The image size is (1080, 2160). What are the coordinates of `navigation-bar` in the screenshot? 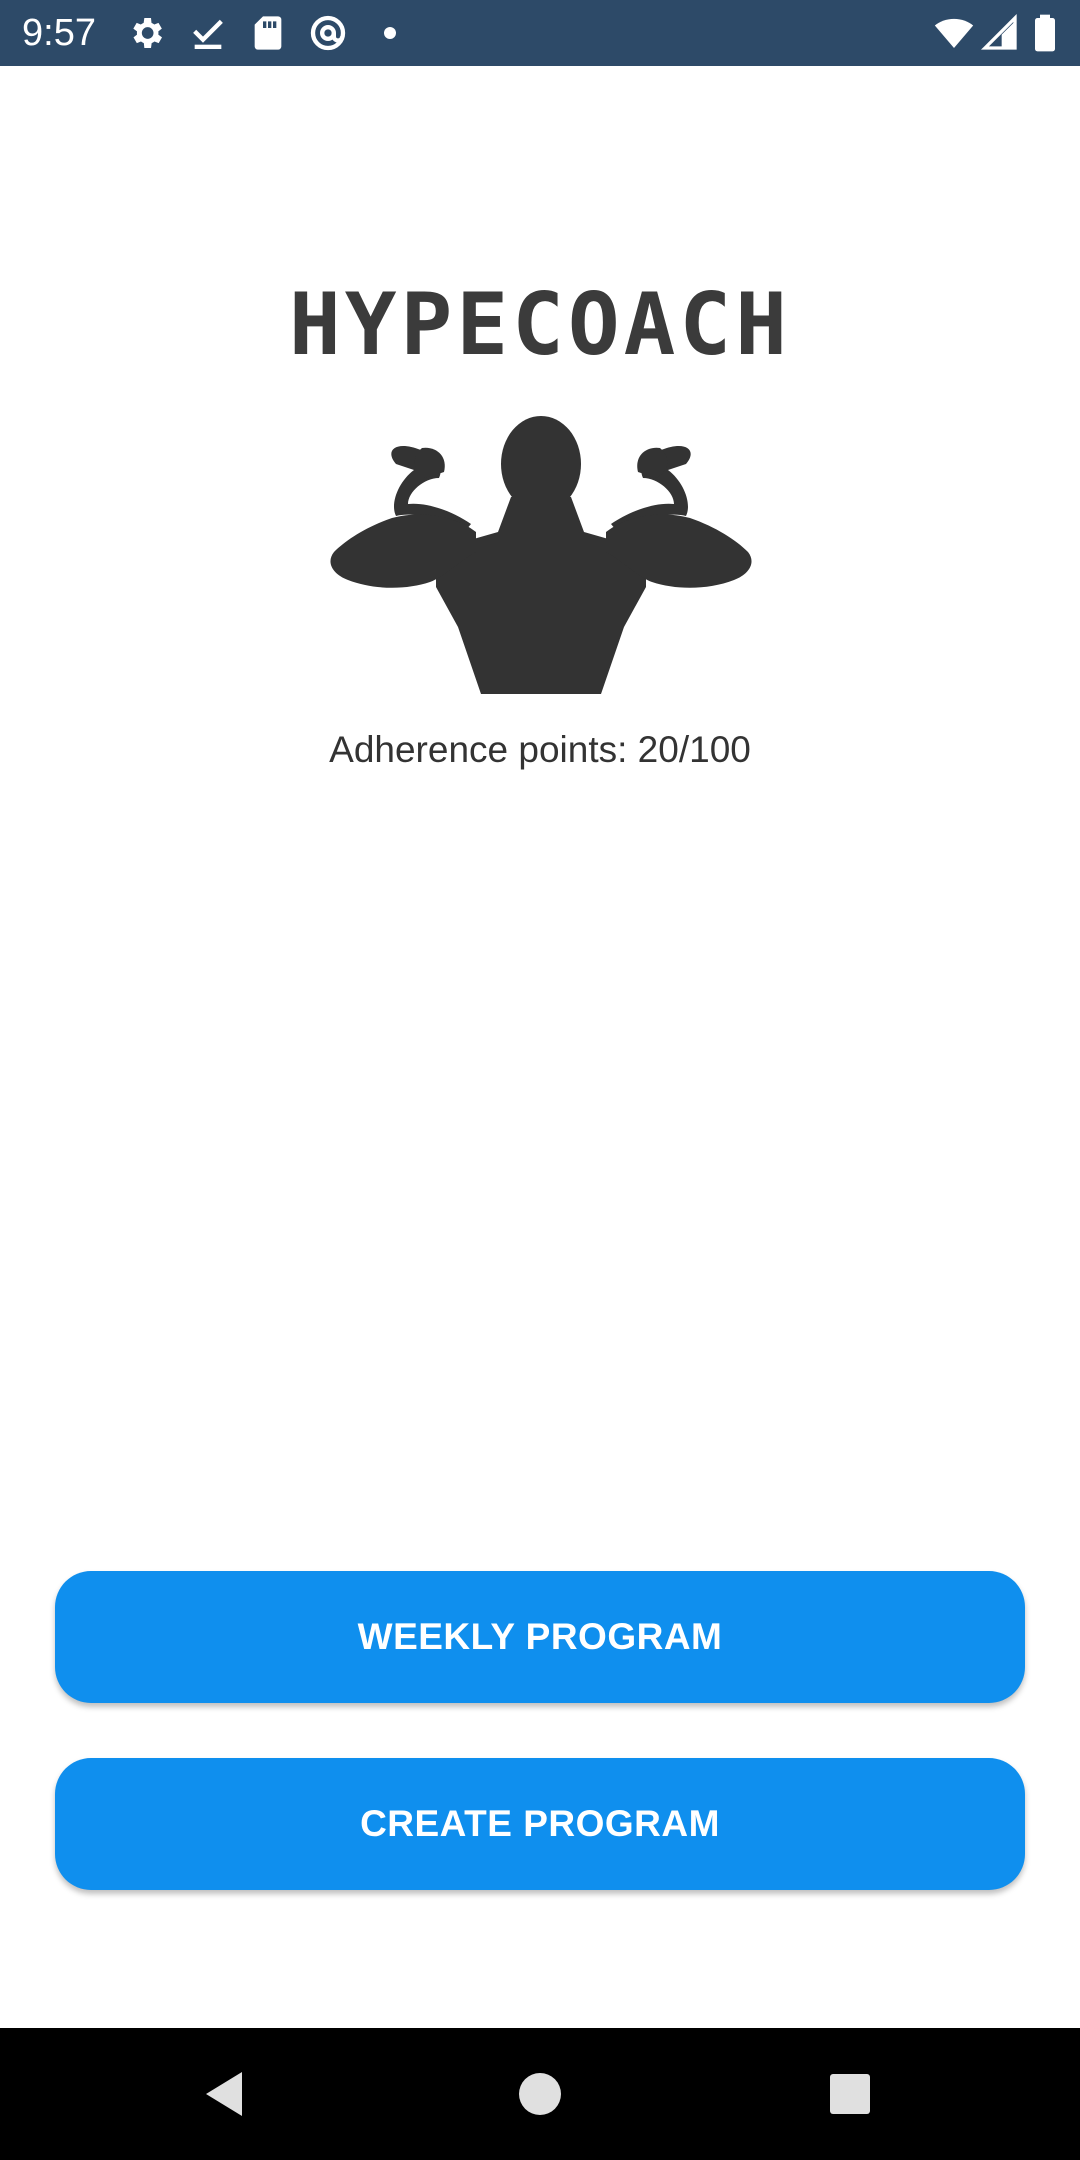 It's located at (540, 2094).